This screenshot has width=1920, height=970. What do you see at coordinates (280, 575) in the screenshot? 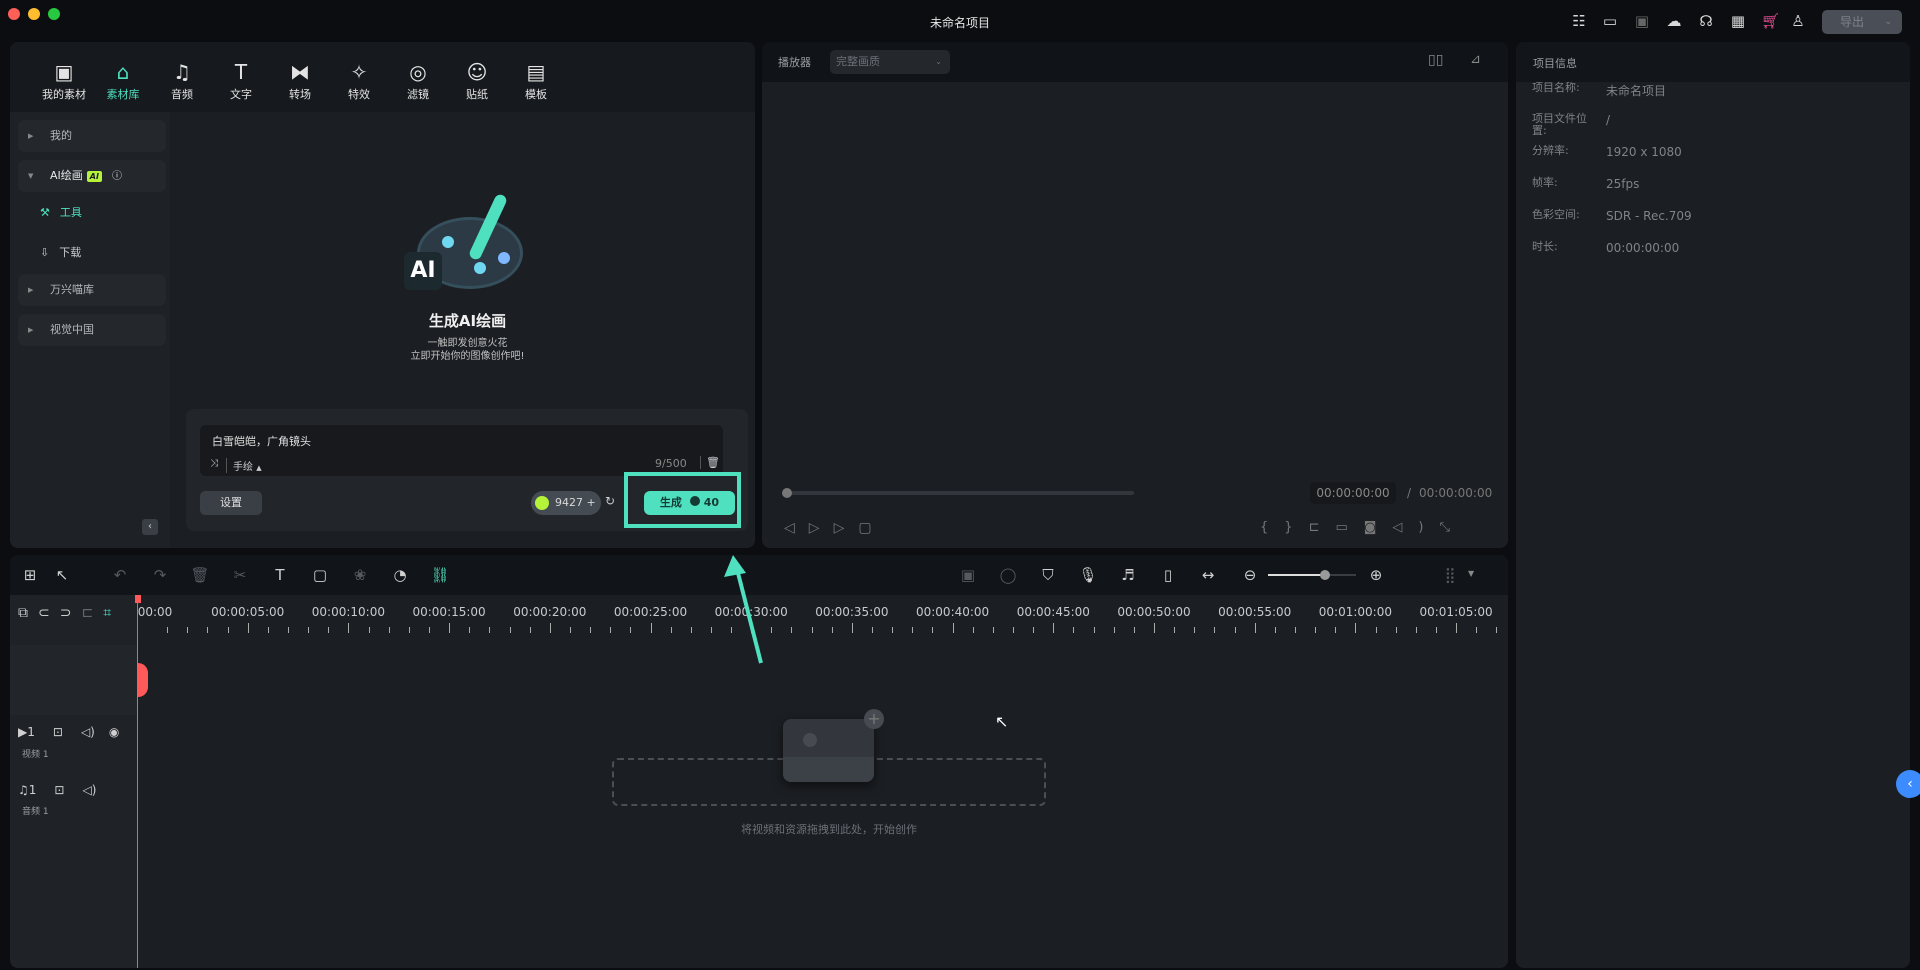
I see `text-tool-icon: T` at bounding box center [280, 575].